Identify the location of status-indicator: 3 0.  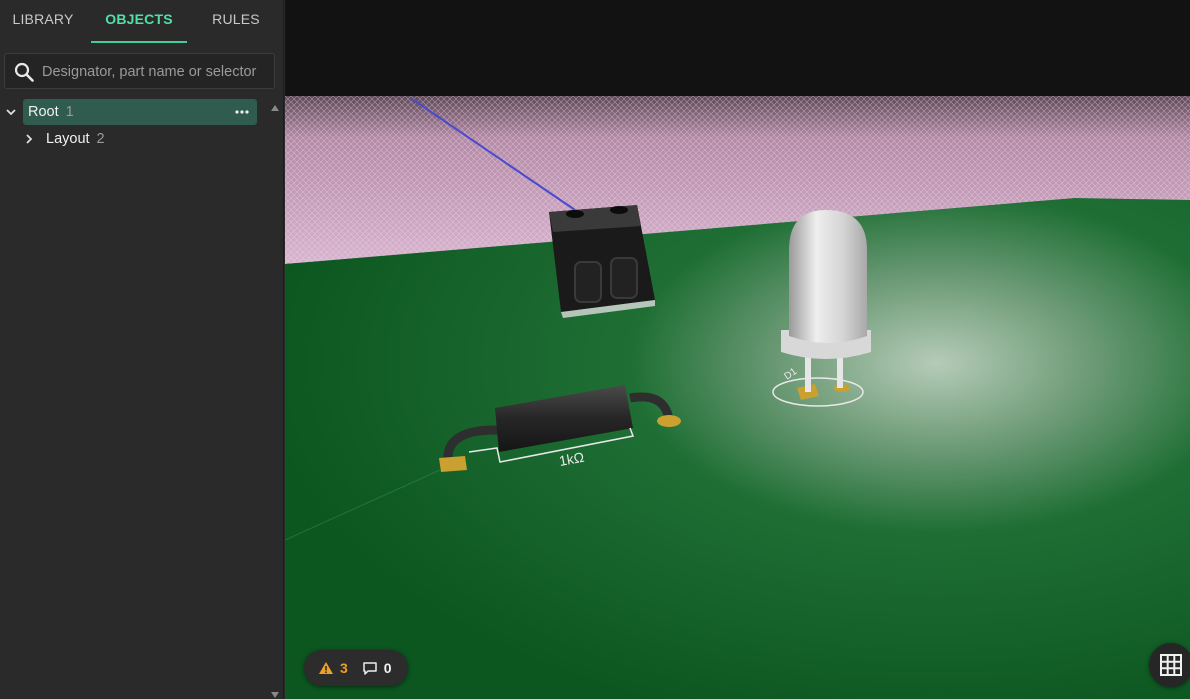
(356, 668).